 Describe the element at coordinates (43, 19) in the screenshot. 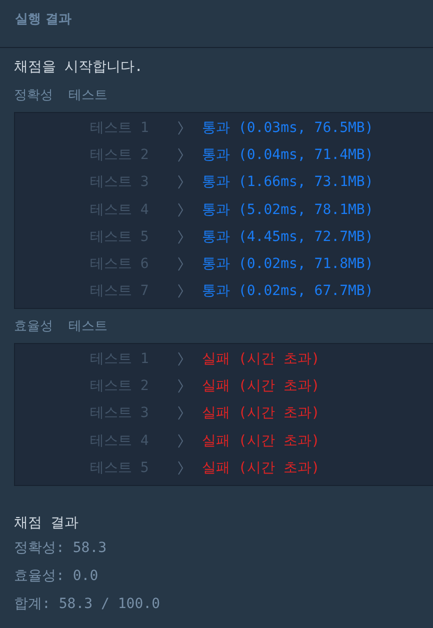

I see `panel-title: 실행 결과` at that location.